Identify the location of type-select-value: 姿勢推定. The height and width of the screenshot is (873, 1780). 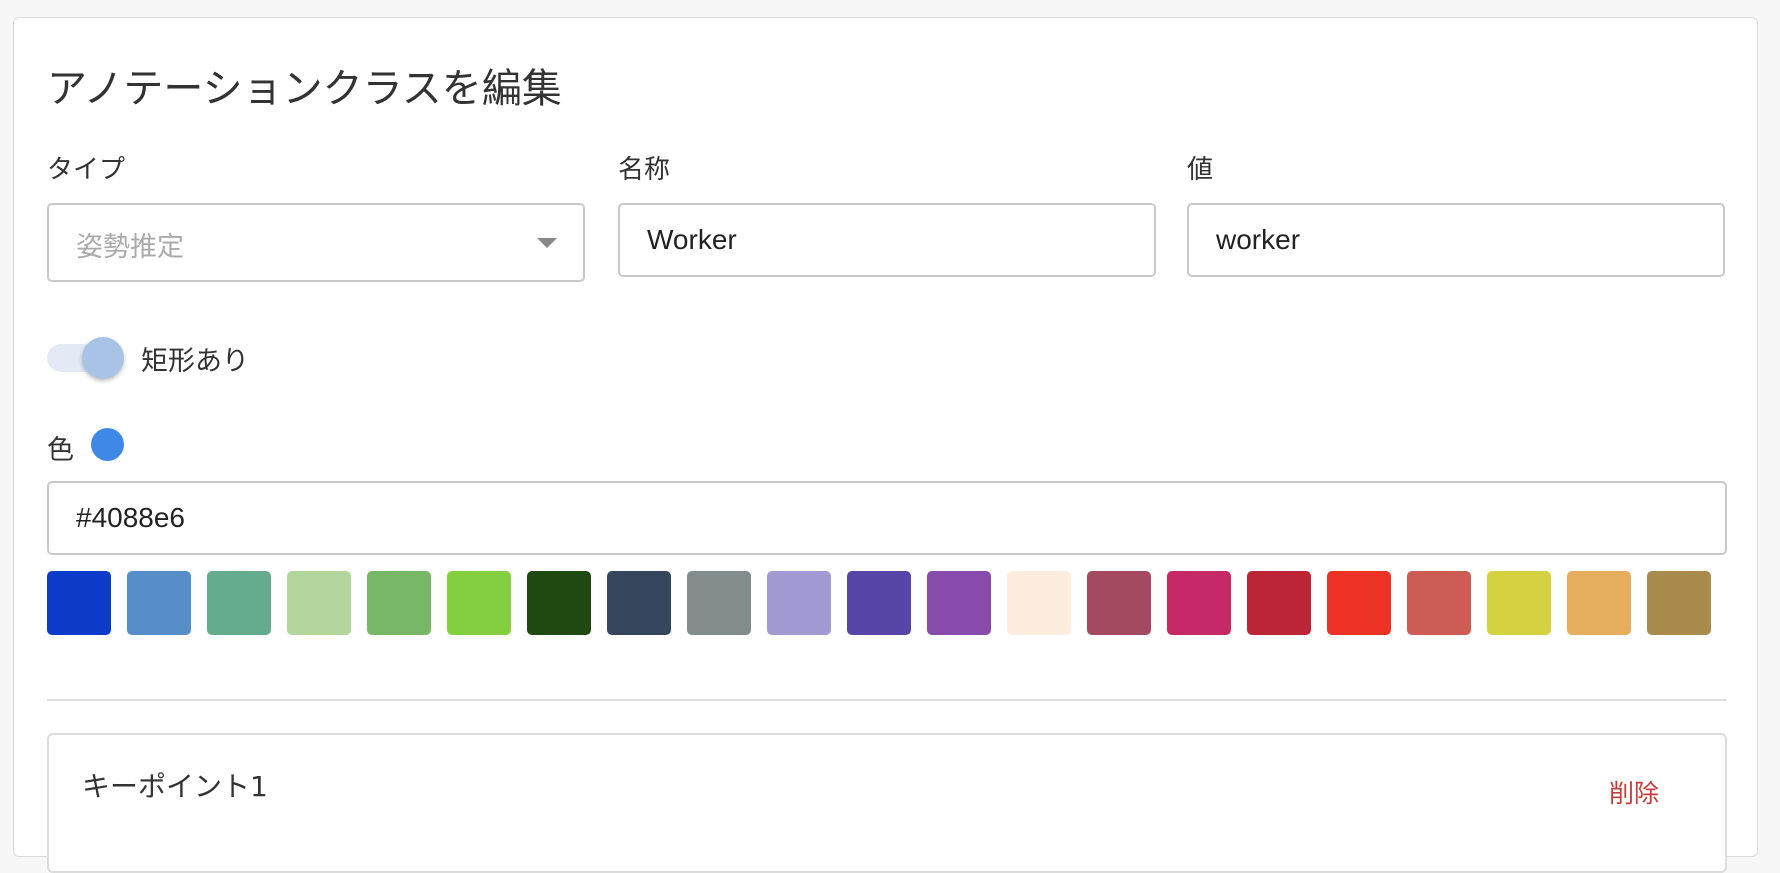
(130, 247).